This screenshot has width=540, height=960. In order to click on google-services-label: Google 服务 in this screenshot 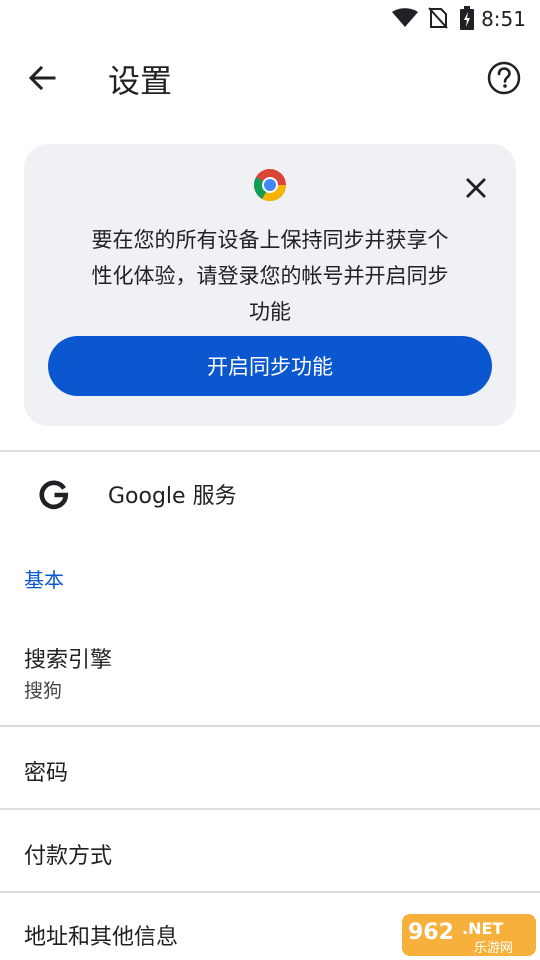, I will do `click(172, 496)`.